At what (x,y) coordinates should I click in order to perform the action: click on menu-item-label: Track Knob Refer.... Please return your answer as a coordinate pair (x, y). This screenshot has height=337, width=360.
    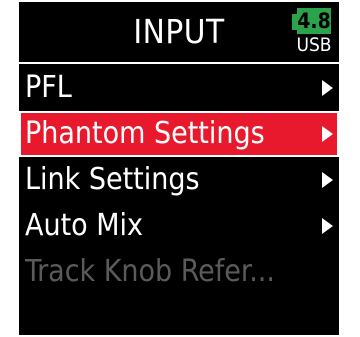
    Looking at the image, I should click on (150, 271).